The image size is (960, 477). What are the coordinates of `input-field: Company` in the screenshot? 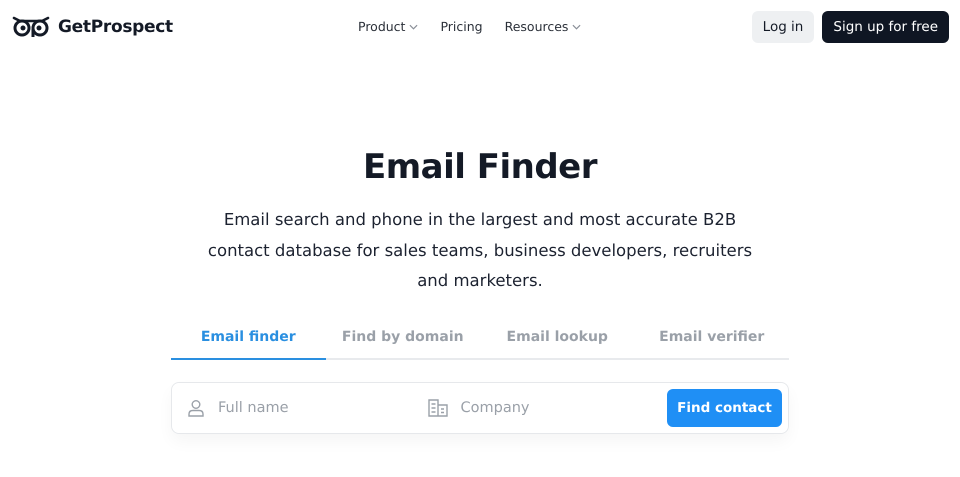 It's located at (545, 407).